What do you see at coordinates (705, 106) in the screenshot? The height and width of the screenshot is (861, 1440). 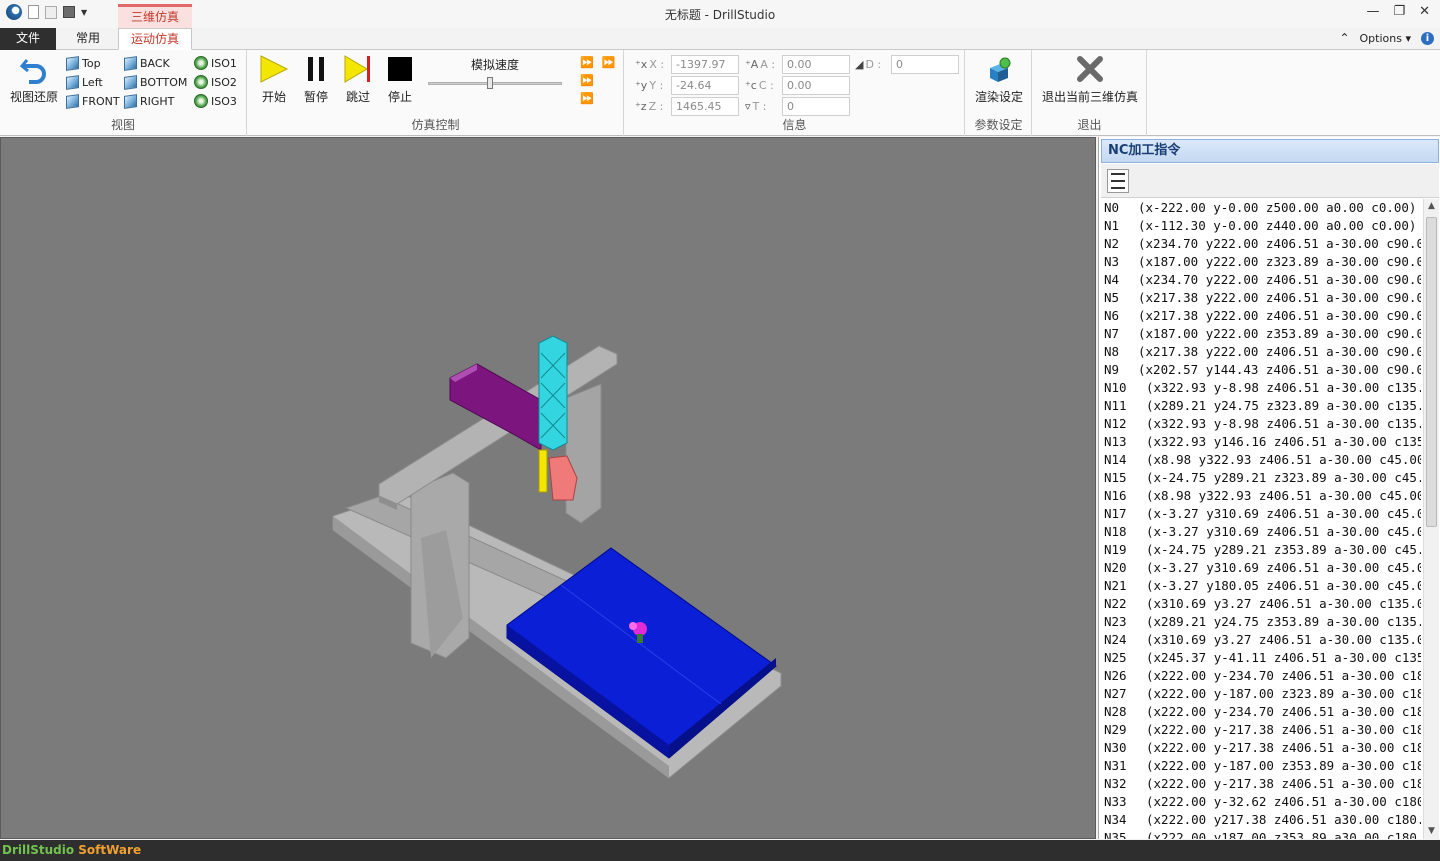 I see `z-value-field: 1465.45` at bounding box center [705, 106].